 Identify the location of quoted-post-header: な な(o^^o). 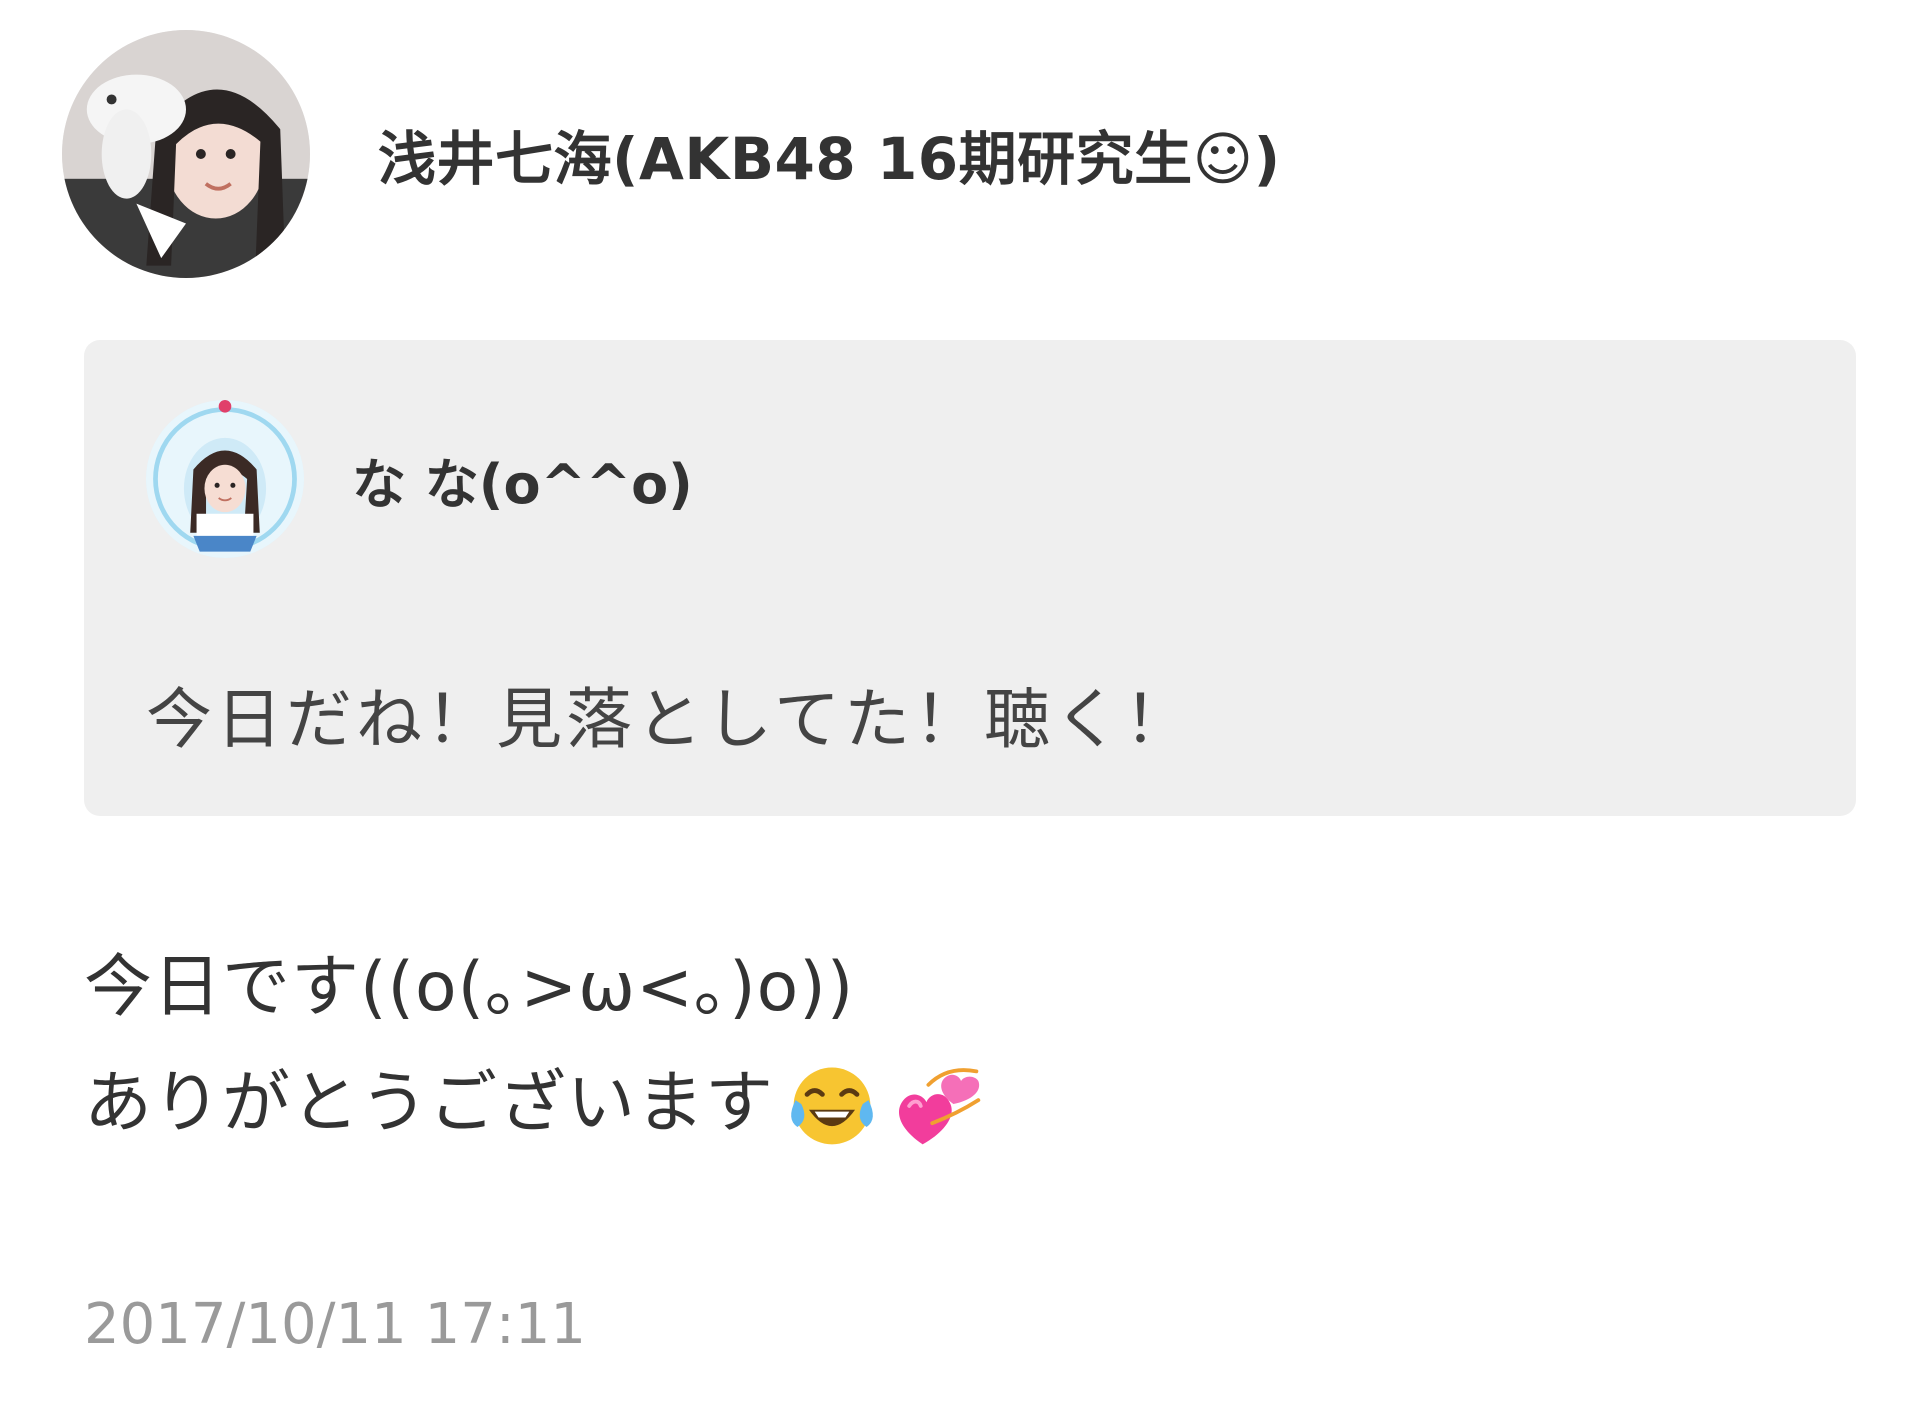
(419, 479).